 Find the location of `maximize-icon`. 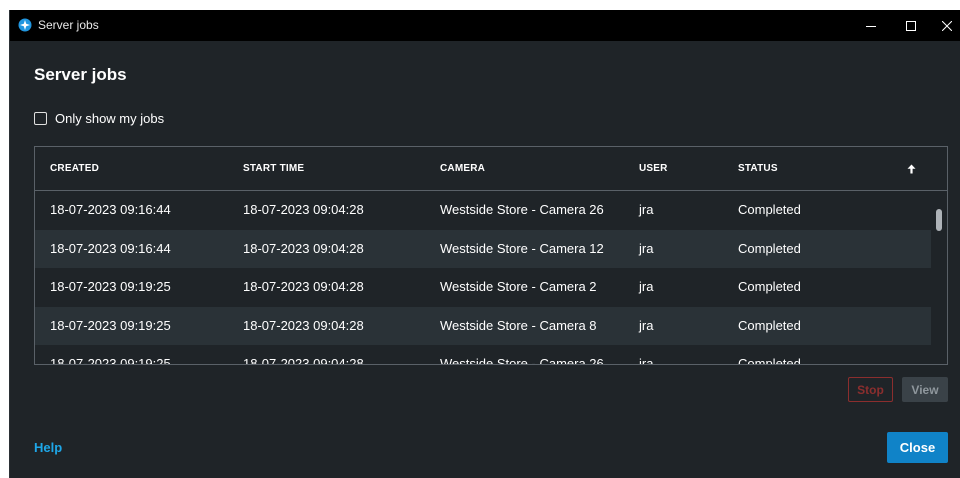

maximize-icon is located at coordinates (911, 25).